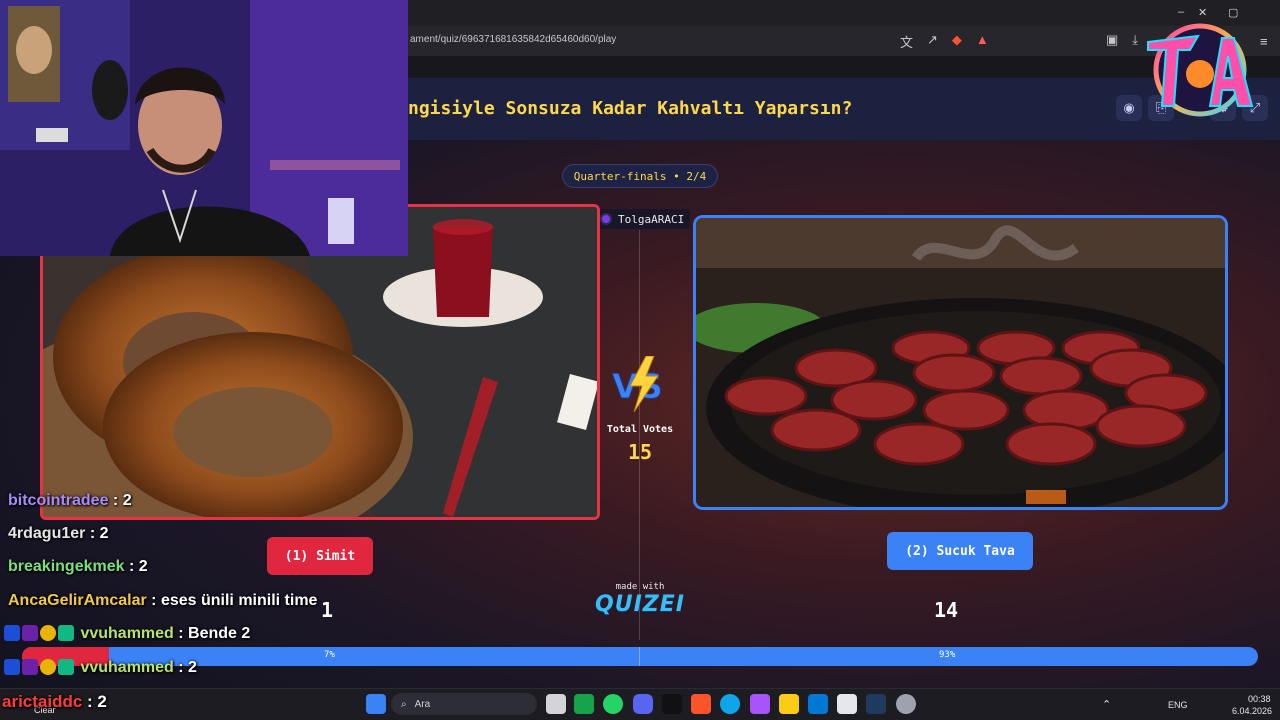  What do you see at coordinates (1252, 711) in the screenshot?
I see `clock-date: 6.04.2026` at bounding box center [1252, 711].